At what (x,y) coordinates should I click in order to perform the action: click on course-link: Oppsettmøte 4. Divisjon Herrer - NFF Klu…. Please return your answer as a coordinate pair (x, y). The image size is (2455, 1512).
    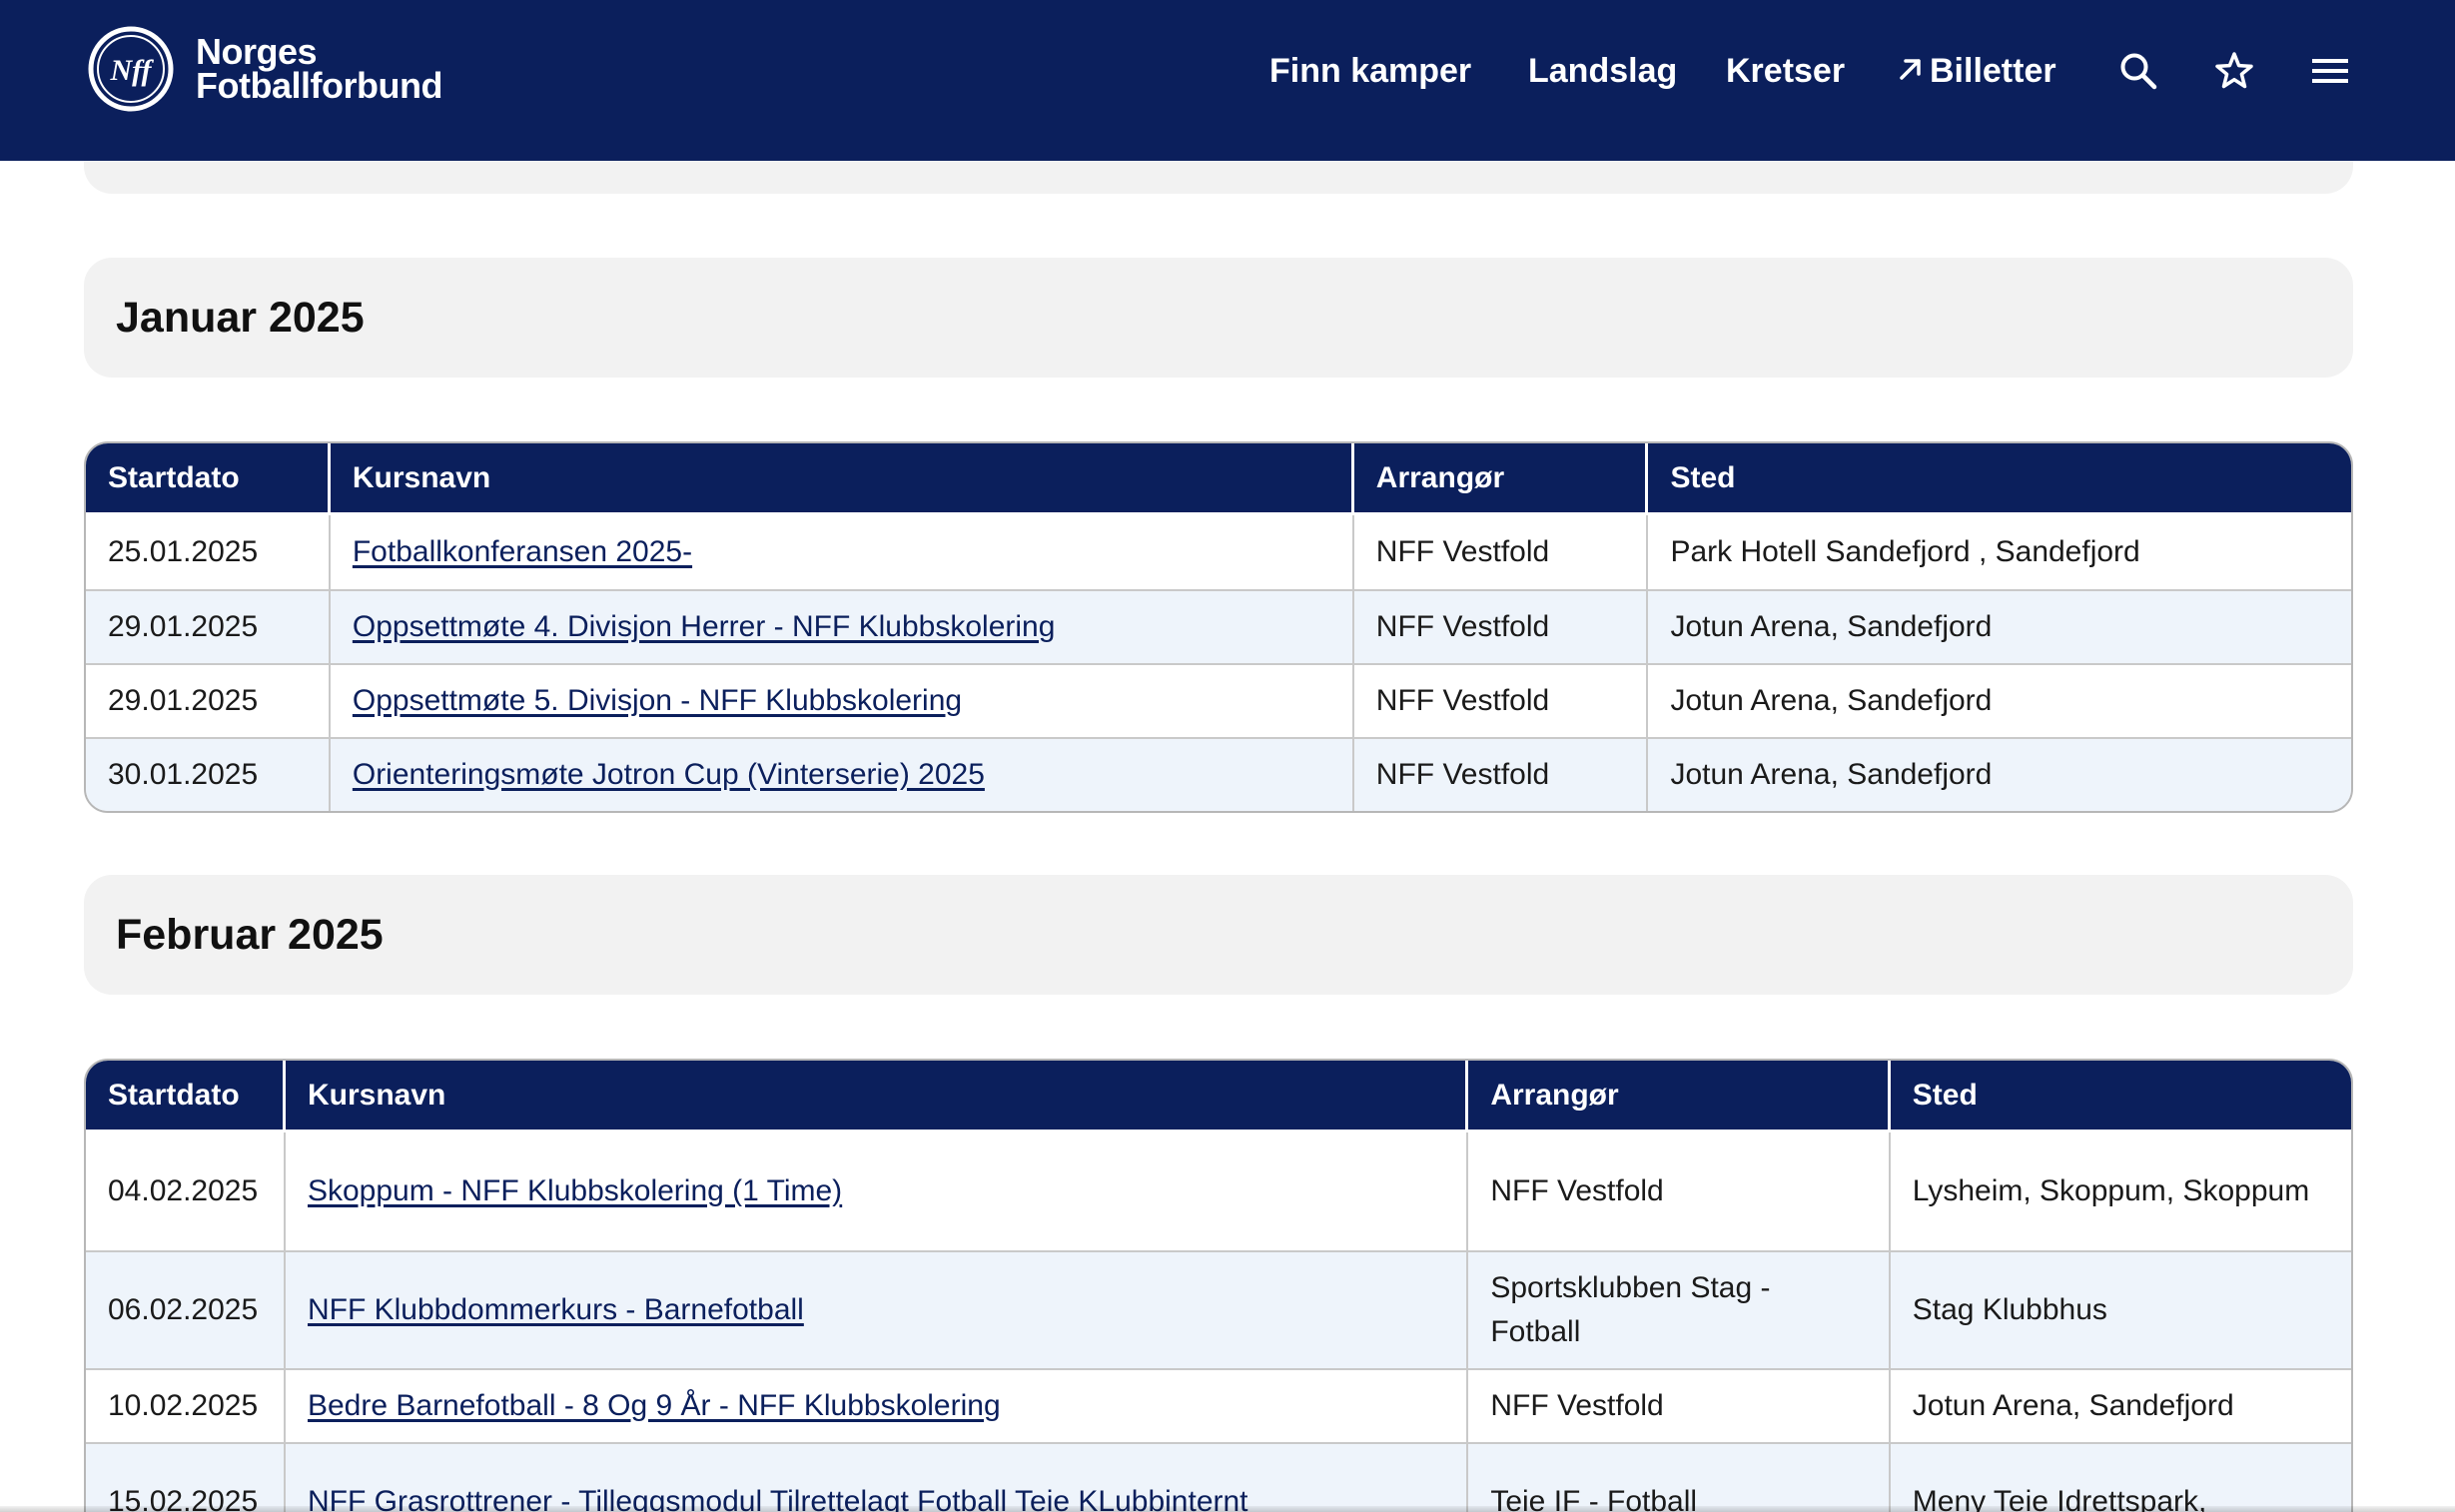
    Looking at the image, I should click on (704, 626).